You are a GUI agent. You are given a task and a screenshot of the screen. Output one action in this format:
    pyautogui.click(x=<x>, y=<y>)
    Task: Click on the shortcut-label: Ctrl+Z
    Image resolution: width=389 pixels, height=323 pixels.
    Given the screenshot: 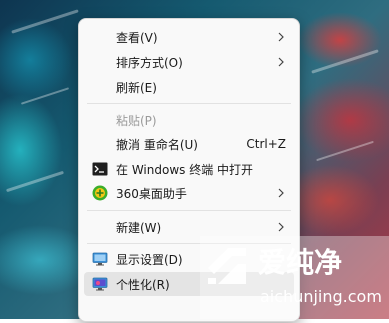 What is the action you would take?
    pyautogui.click(x=266, y=144)
    